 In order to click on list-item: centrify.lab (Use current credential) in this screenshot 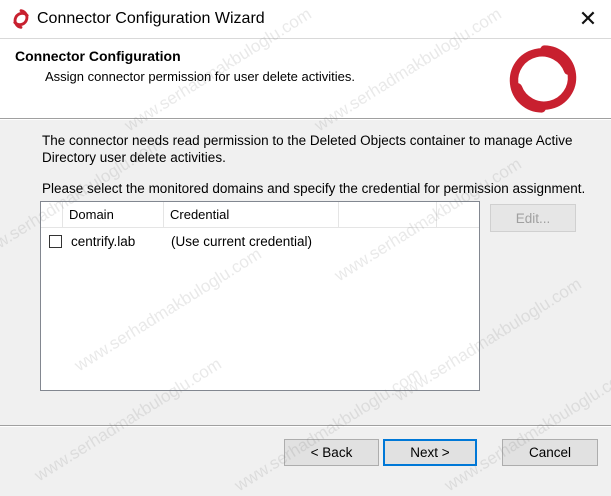, I will do `click(260, 242)`.